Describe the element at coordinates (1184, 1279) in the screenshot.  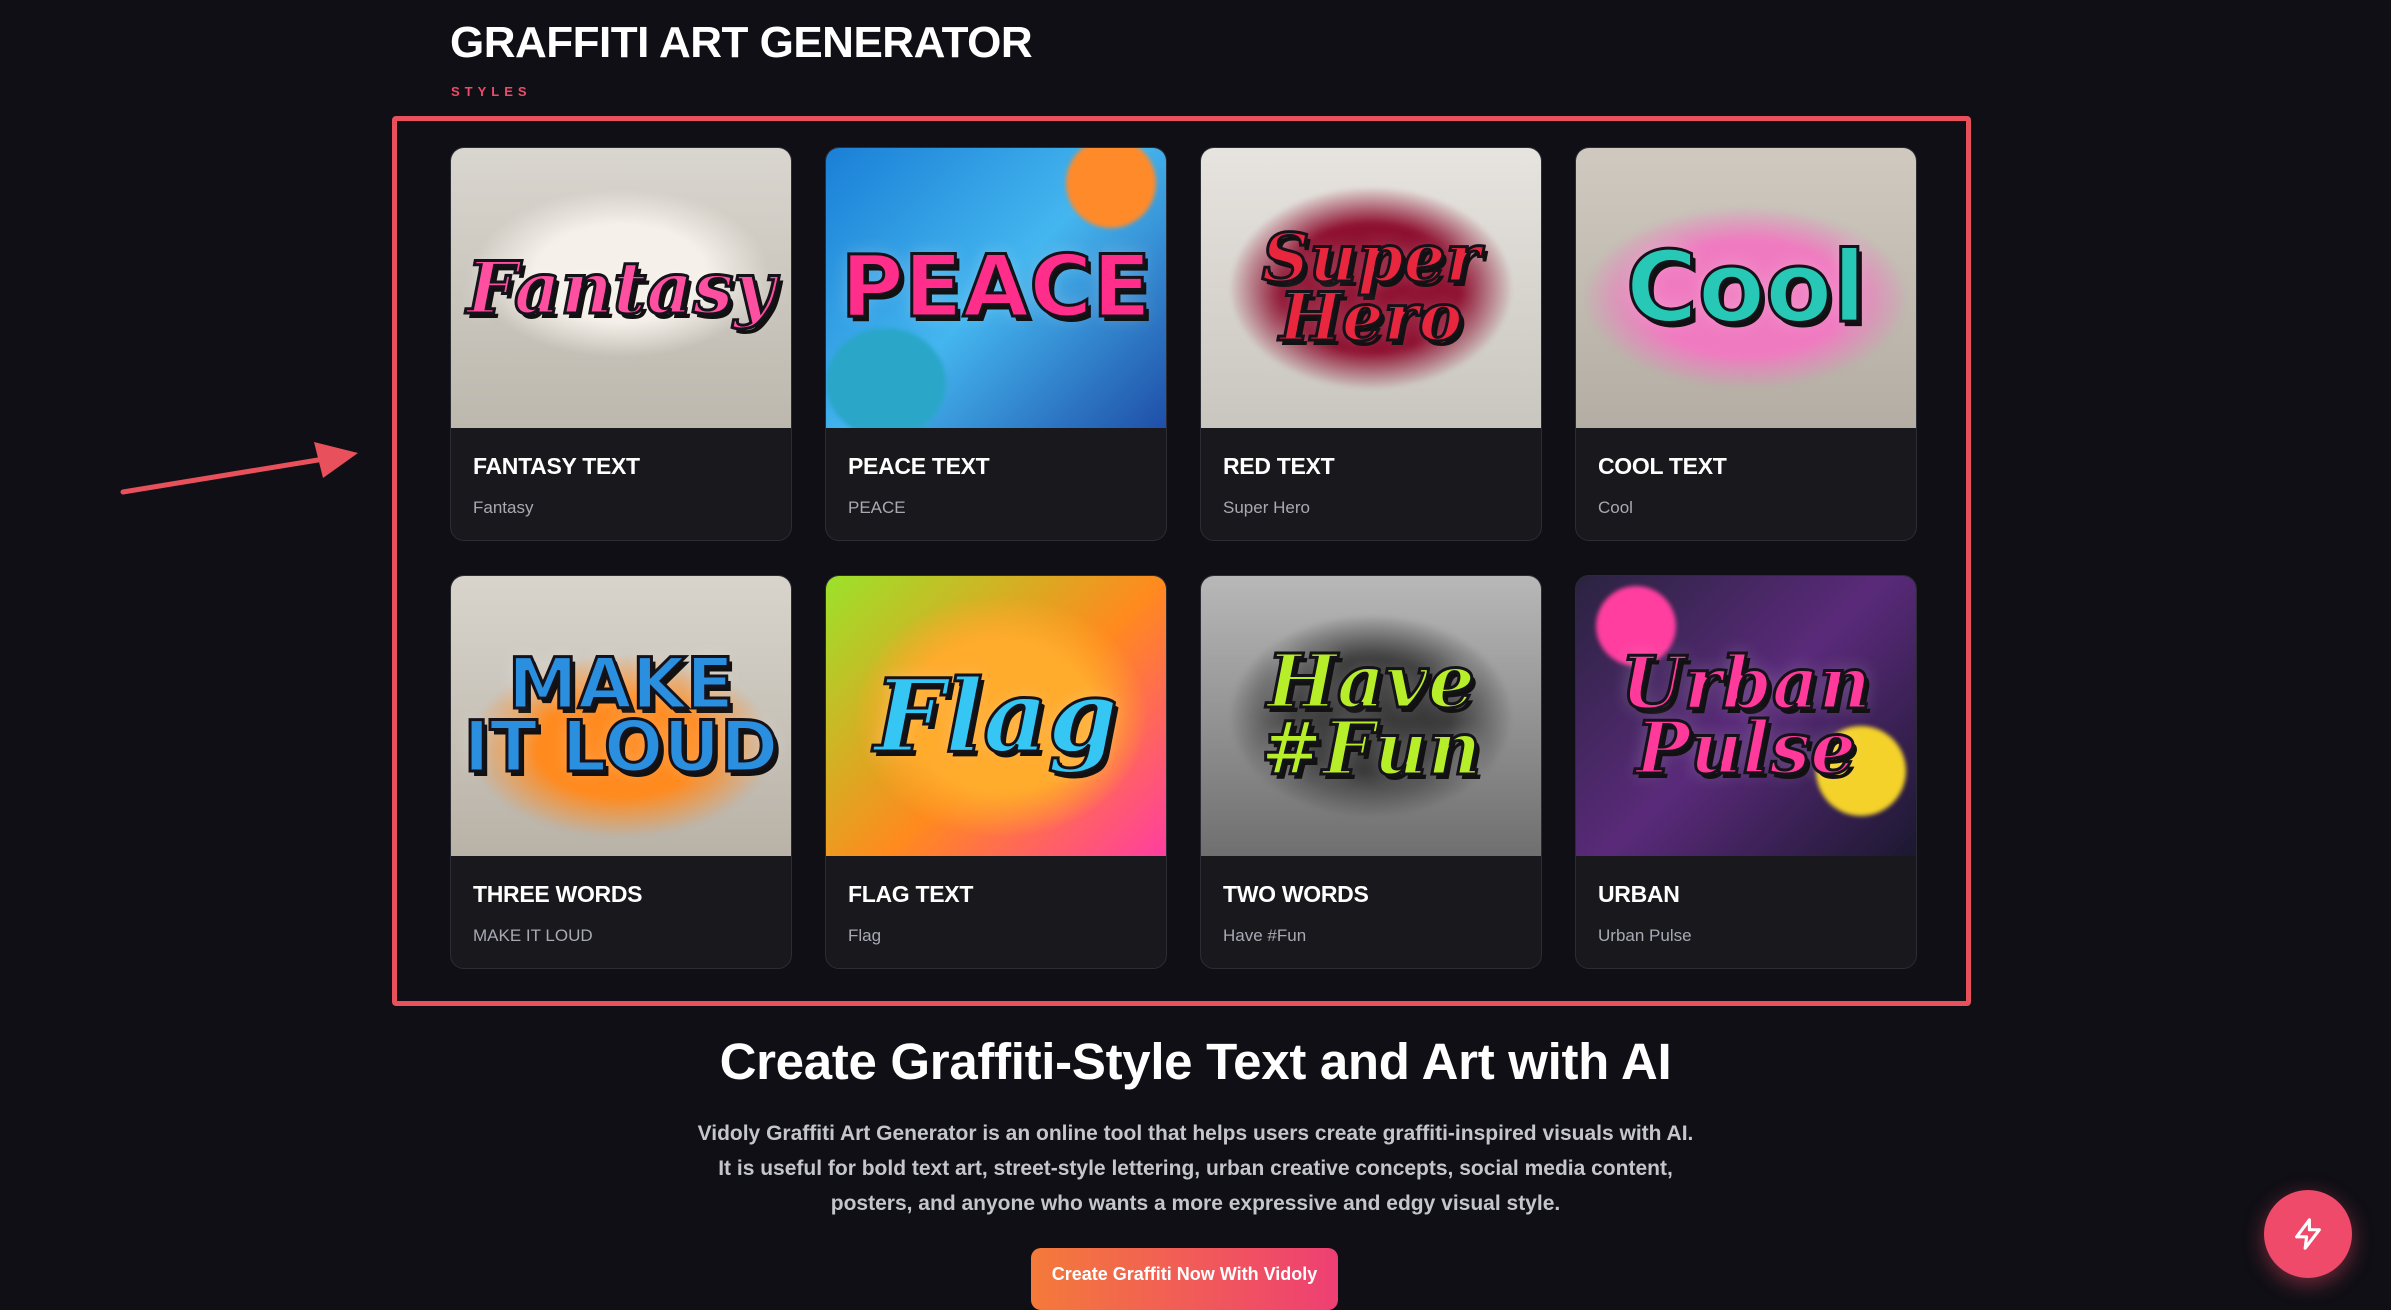
I see `create-graffiti-button: Create Graffiti Now With Vidoly` at that location.